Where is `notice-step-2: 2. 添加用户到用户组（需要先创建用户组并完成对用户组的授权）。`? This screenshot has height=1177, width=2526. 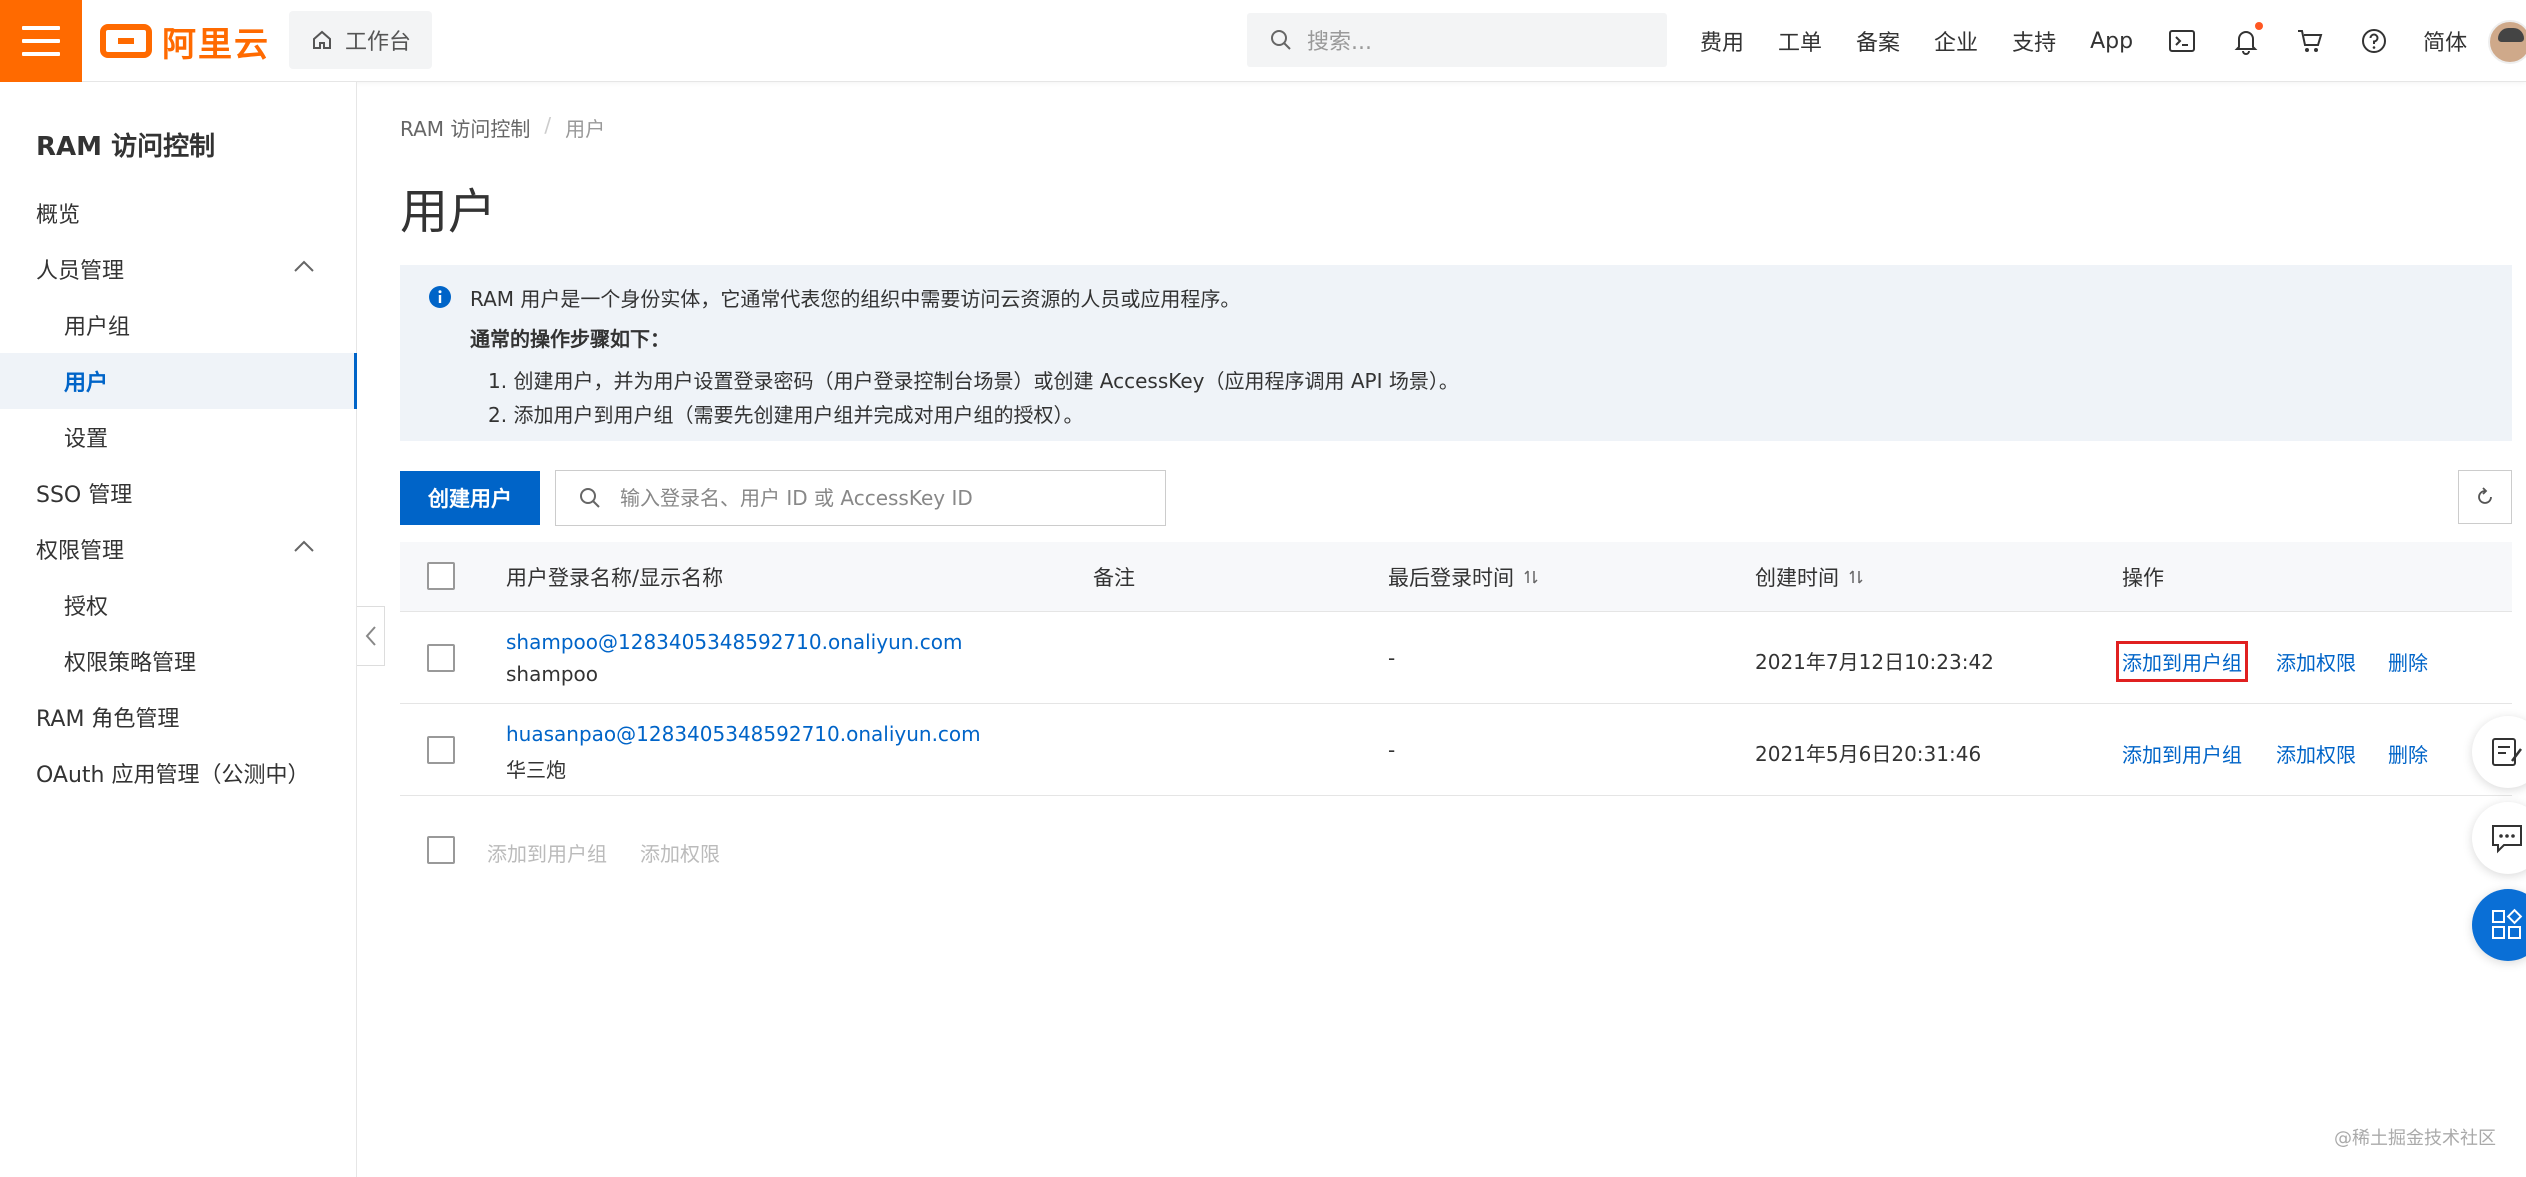
notice-step-2: 2. 添加用户到用户组（需要先创建用户组并完成对用户组的授权）。 is located at coordinates (786, 415).